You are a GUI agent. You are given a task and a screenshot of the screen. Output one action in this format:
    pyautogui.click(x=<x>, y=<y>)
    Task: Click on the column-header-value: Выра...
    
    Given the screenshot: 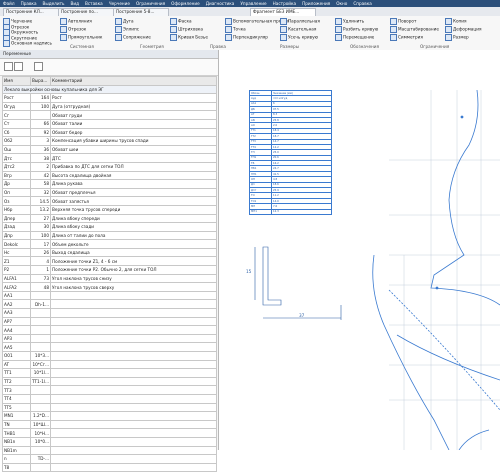 What is the action you would take?
    pyautogui.click(x=40, y=81)
    